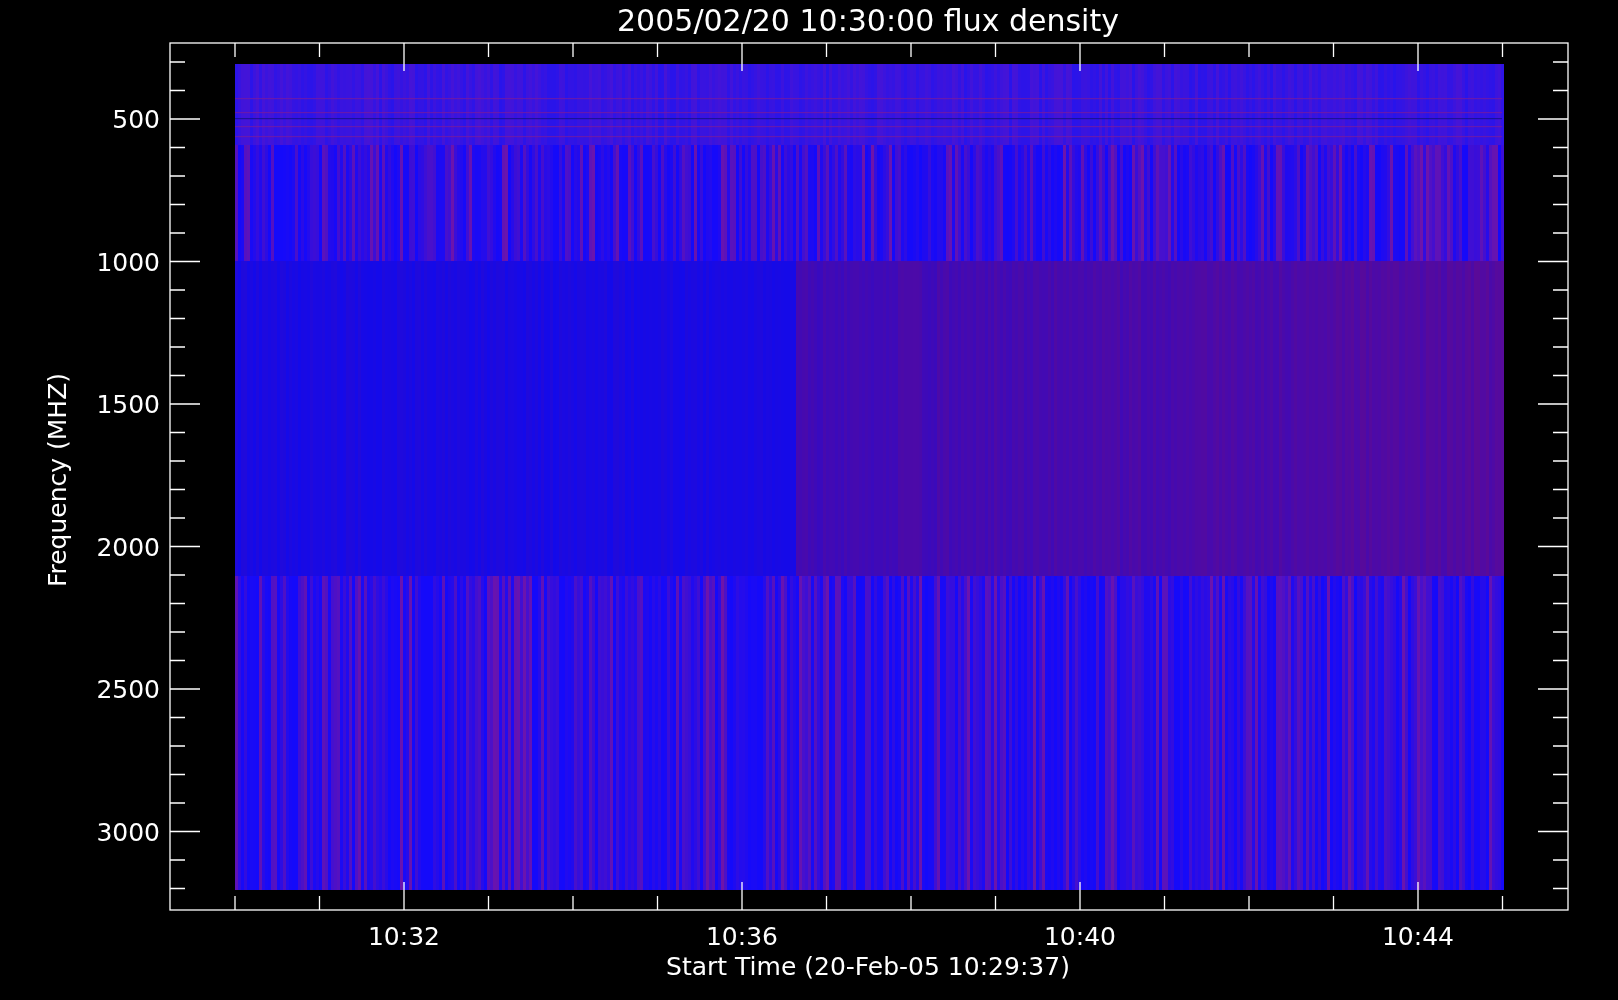 The height and width of the screenshot is (1000, 1618). What do you see at coordinates (1080, 936) in the screenshot?
I see `x-tick-label: 10:40` at bounding box center [1080, 936].